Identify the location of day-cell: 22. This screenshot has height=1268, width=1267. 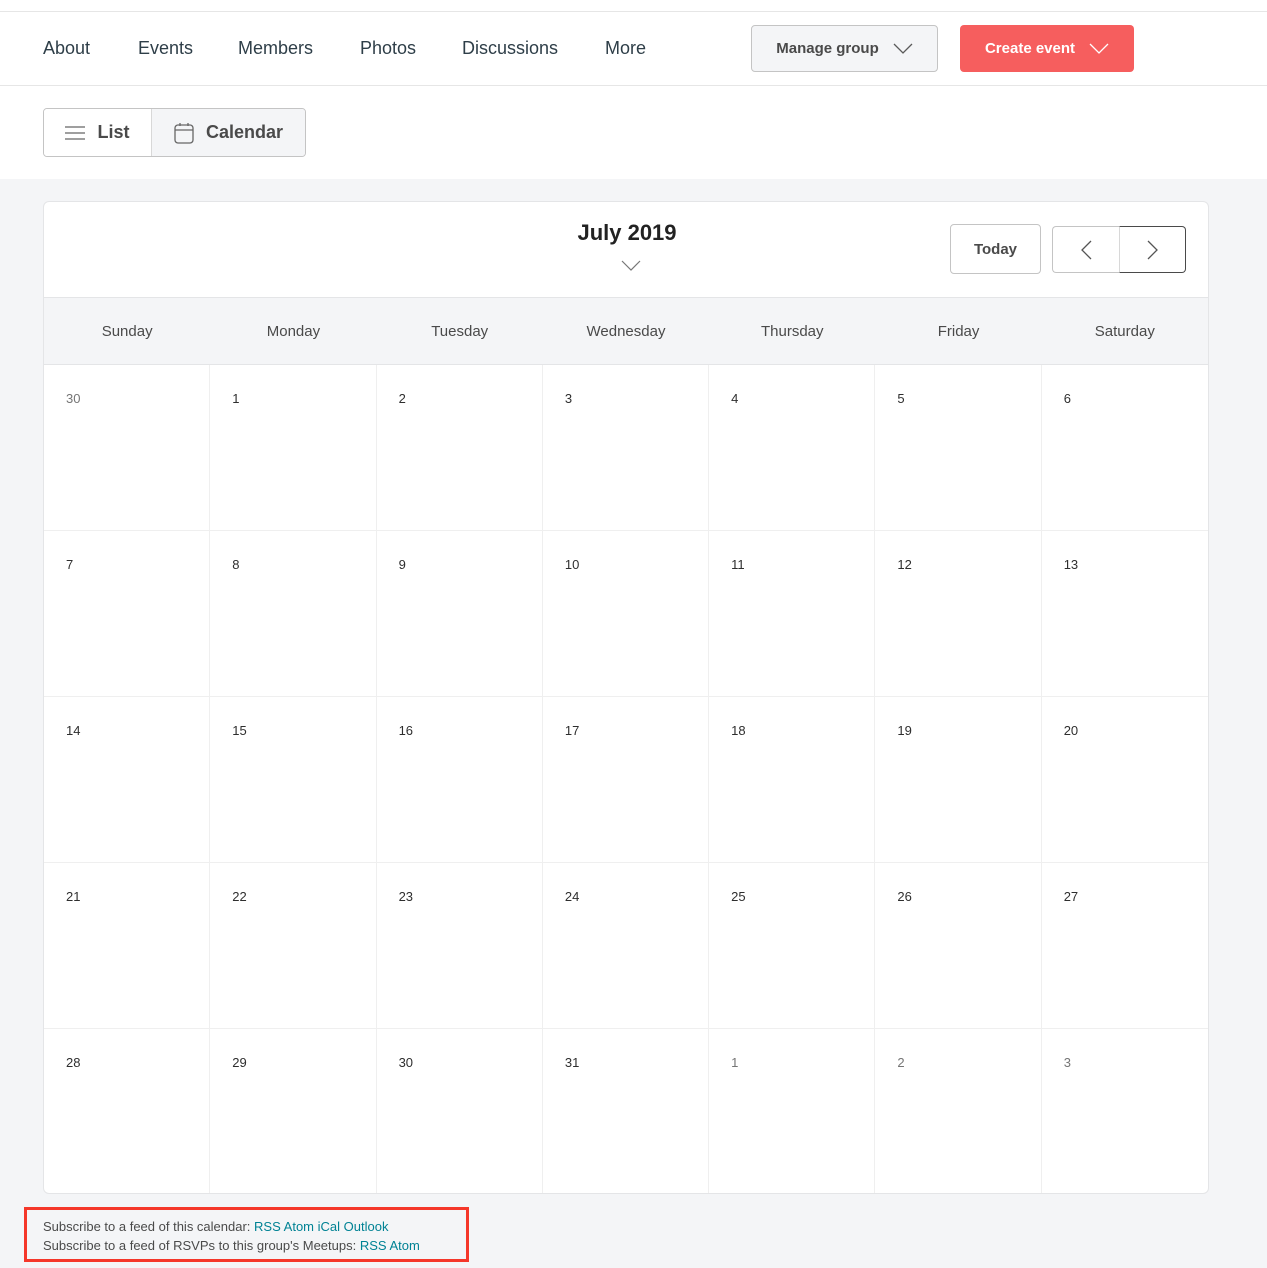
(293, 946).